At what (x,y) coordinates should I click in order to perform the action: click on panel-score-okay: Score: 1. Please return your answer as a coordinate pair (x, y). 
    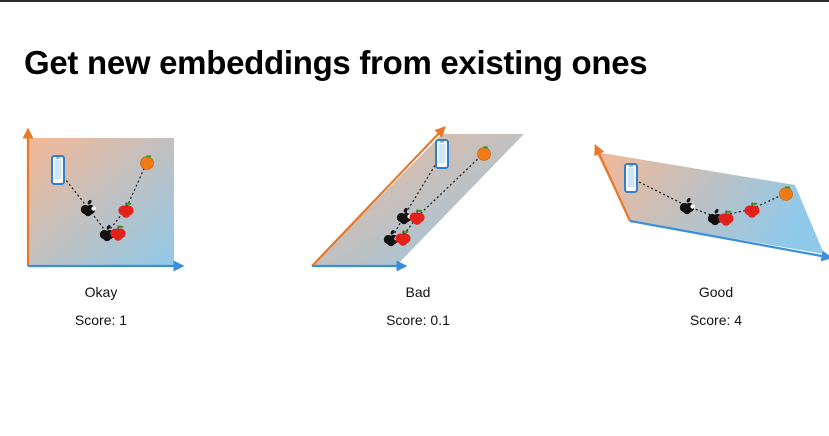
    Looking at the image, I should click on (101, 320).